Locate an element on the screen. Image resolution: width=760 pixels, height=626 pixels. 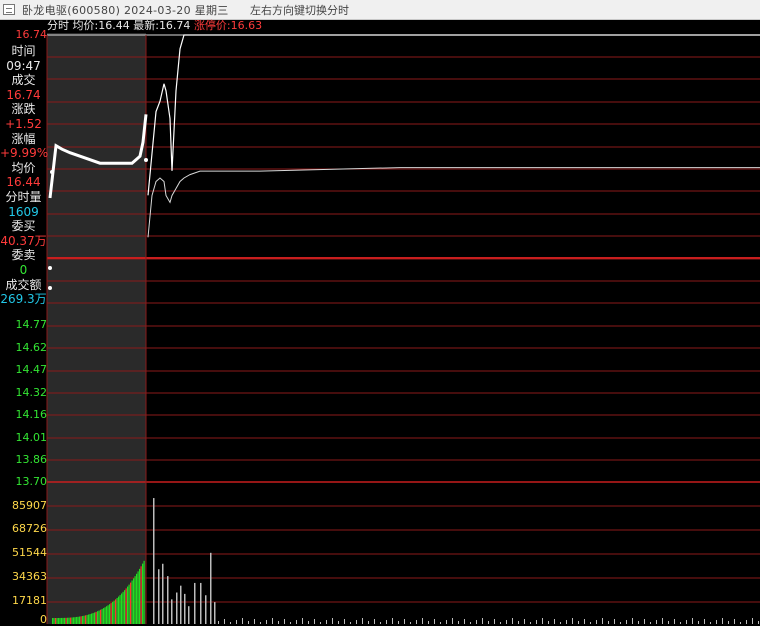
volume-tick: 34363 is located at coordinates (29, 576).